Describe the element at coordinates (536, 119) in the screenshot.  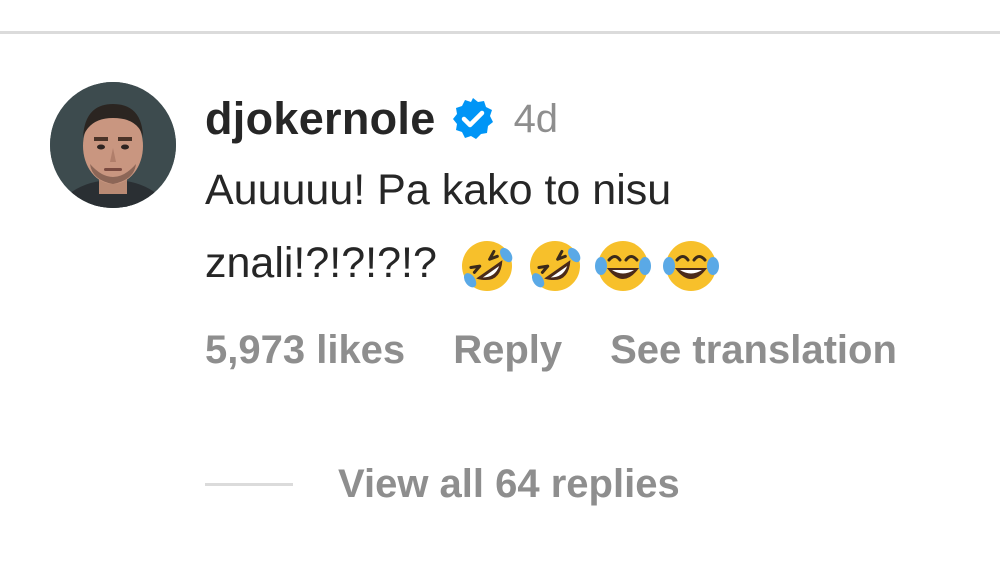
I see `comment-timestamp: 4d` at that location.